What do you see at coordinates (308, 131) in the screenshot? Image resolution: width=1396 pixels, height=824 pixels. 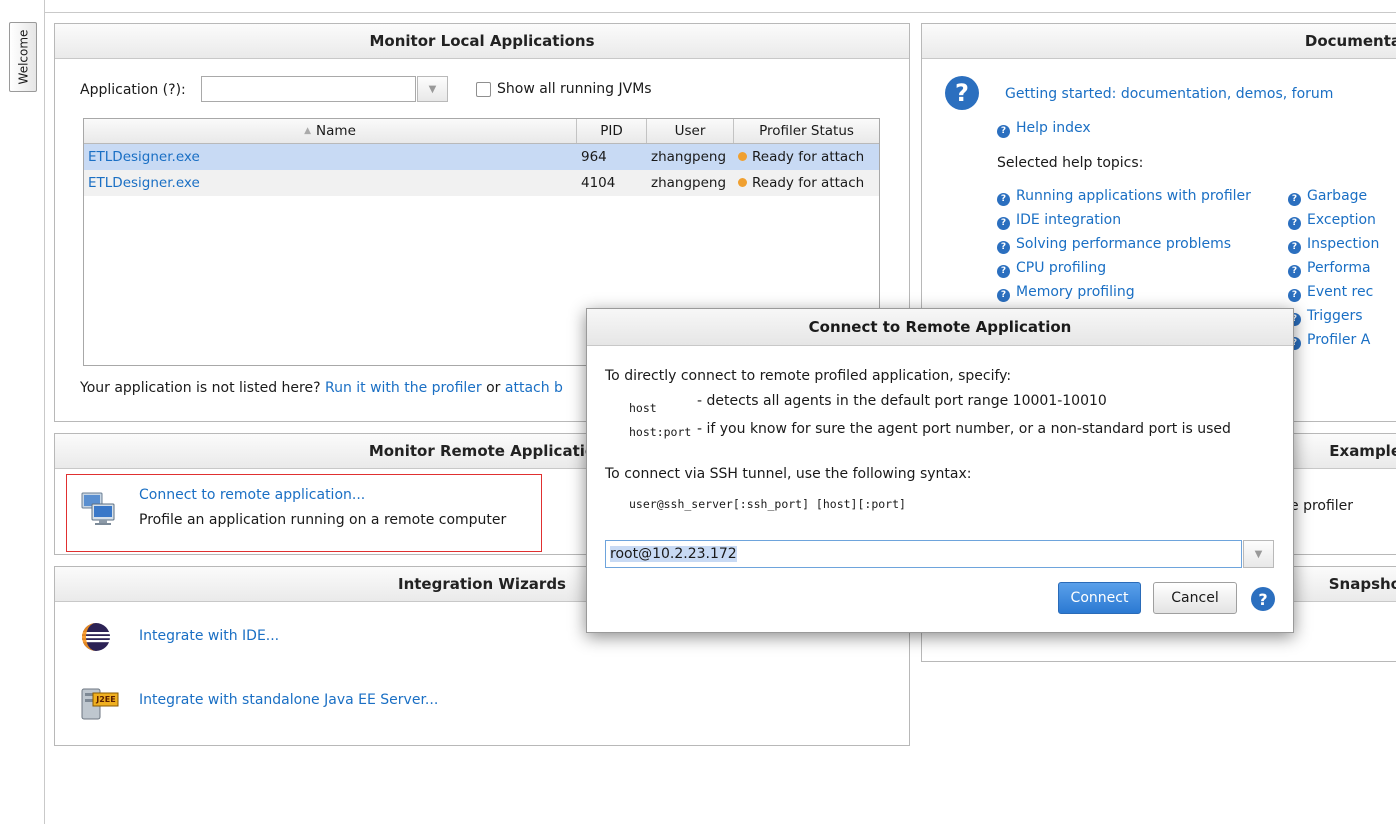 I see `sort-asc-icon: ▲` at bounding box center [308, 131].